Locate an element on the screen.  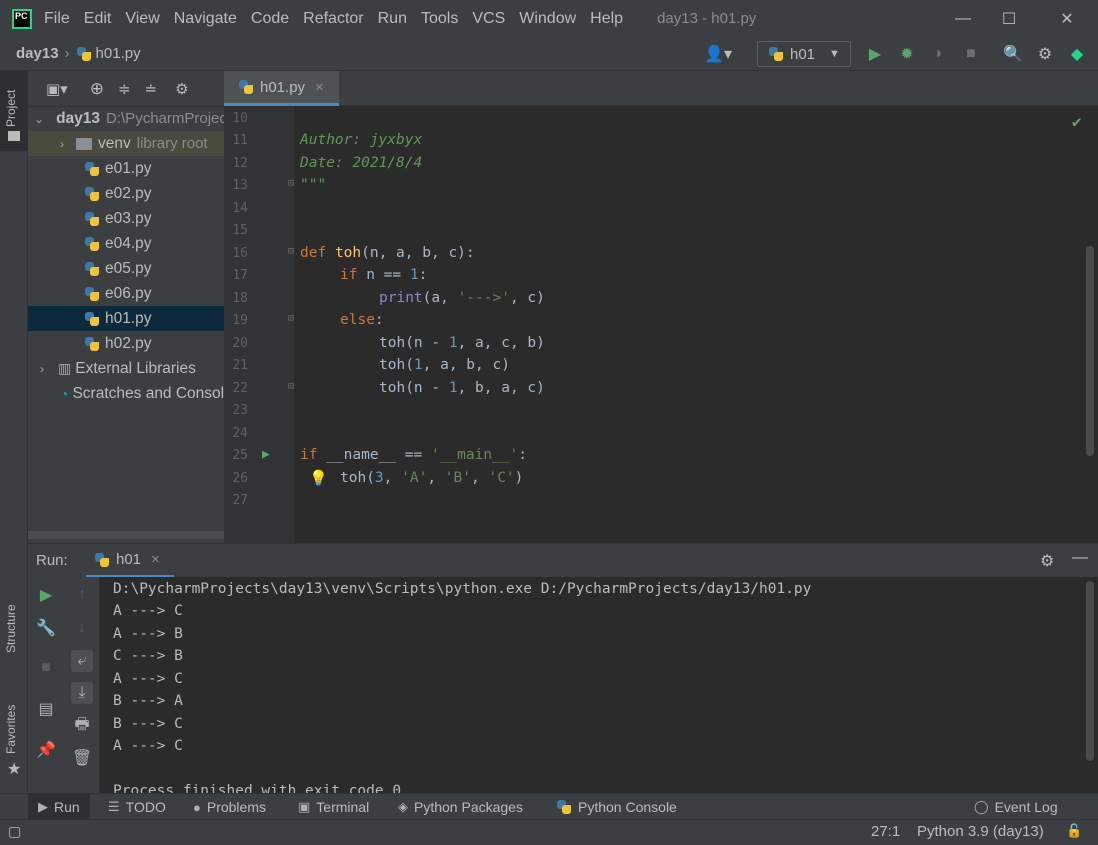
tab-h01-py: h01.py × is located at coordinates (281, 88).